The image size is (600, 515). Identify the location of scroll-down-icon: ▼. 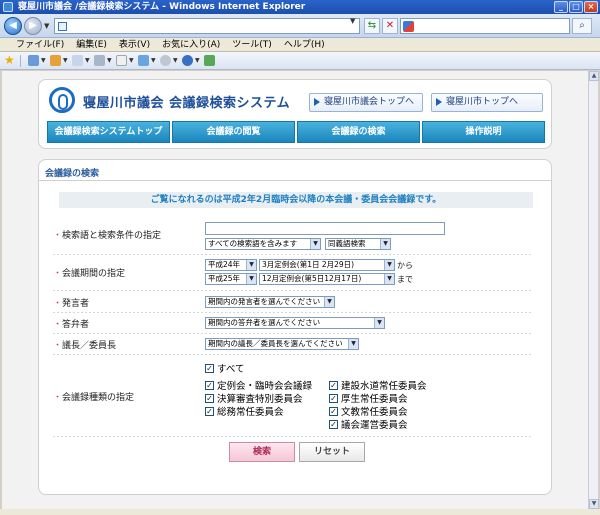
(594, 504).